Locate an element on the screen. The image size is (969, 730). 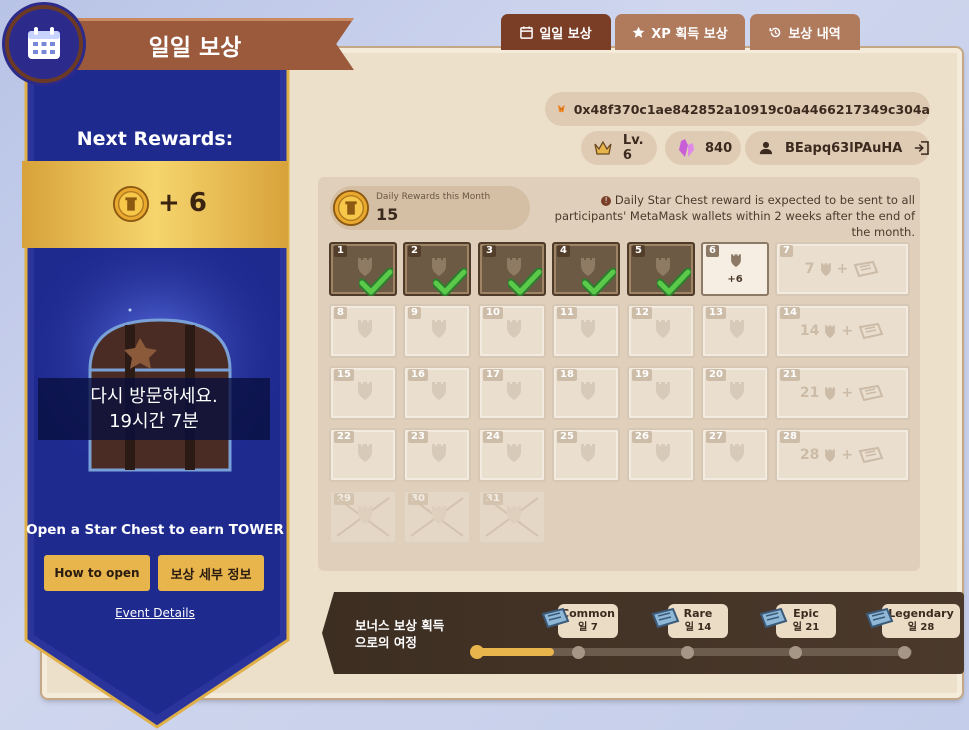
star-icon is located at coordinates (638, 32).